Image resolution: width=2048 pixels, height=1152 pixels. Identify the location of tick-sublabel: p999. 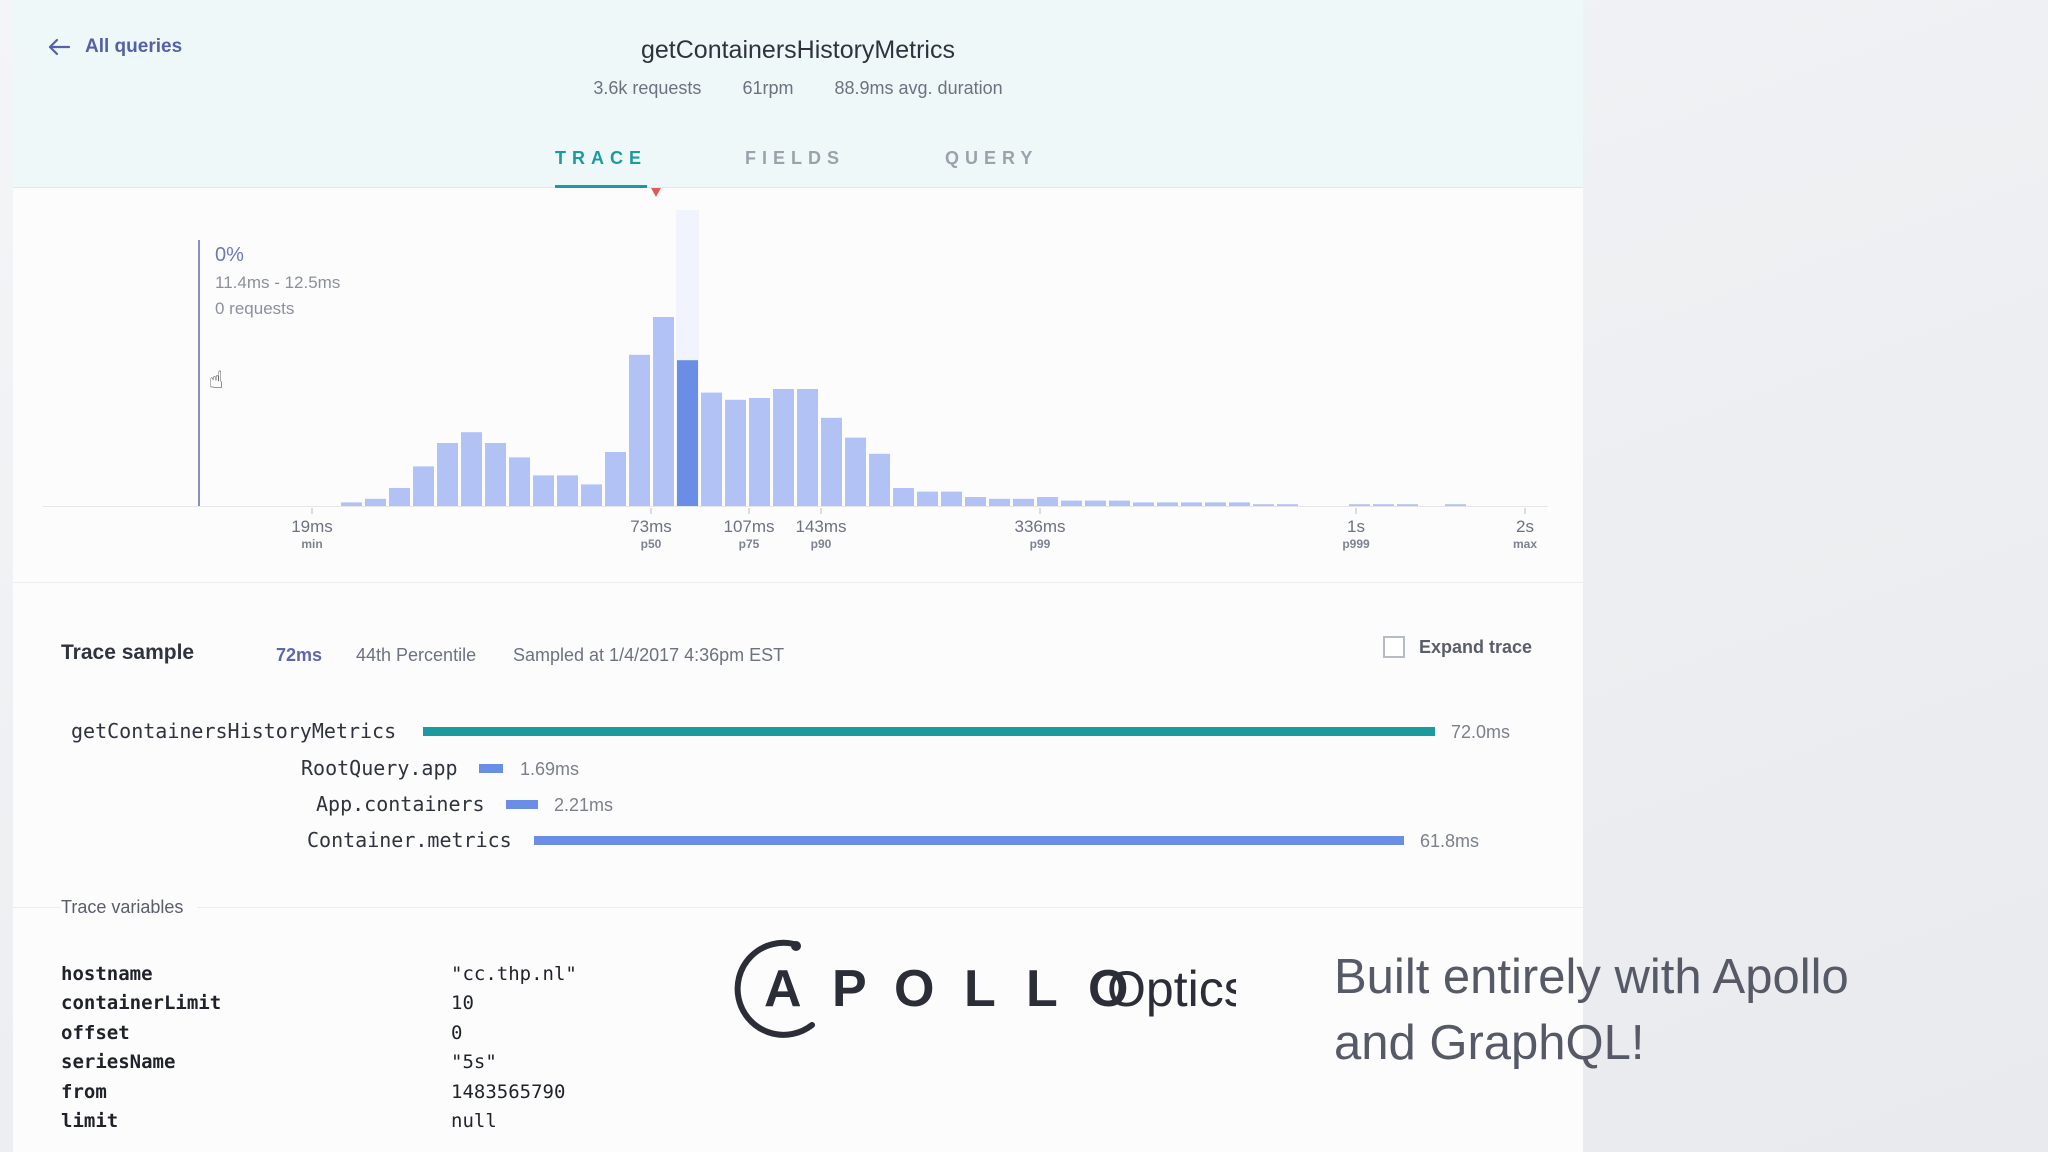
(1356, 544).